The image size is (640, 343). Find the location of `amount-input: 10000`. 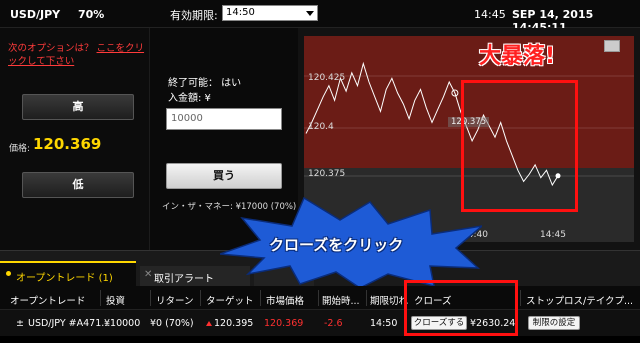

amount-input: 10000 is located at coordinates (224, 119).